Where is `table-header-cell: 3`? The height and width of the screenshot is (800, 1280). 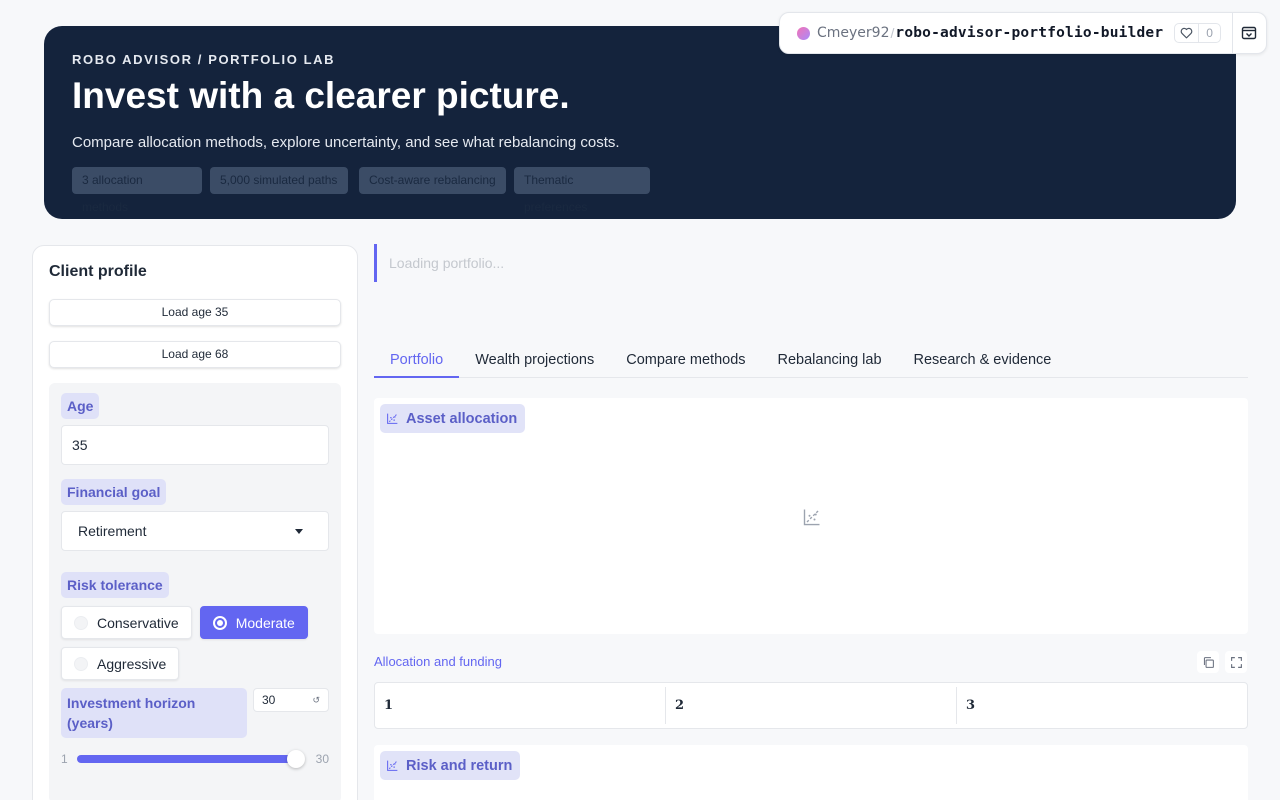
table-header-cell: 3 is located at coordinates (1102, 705).